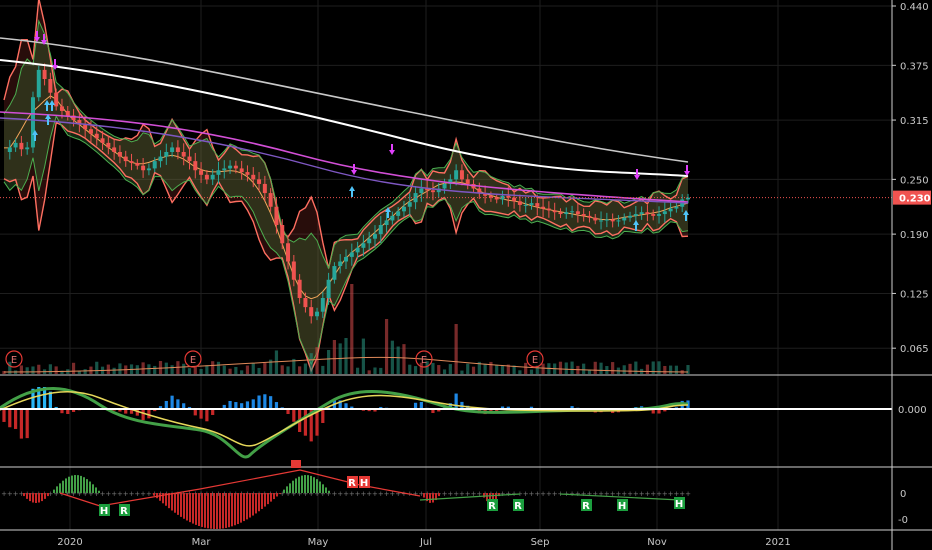  What do you see at coordinates (914, 7) in the screenshot?
I see `price-tick-label: 0.440` at bounding box center [914, 7].